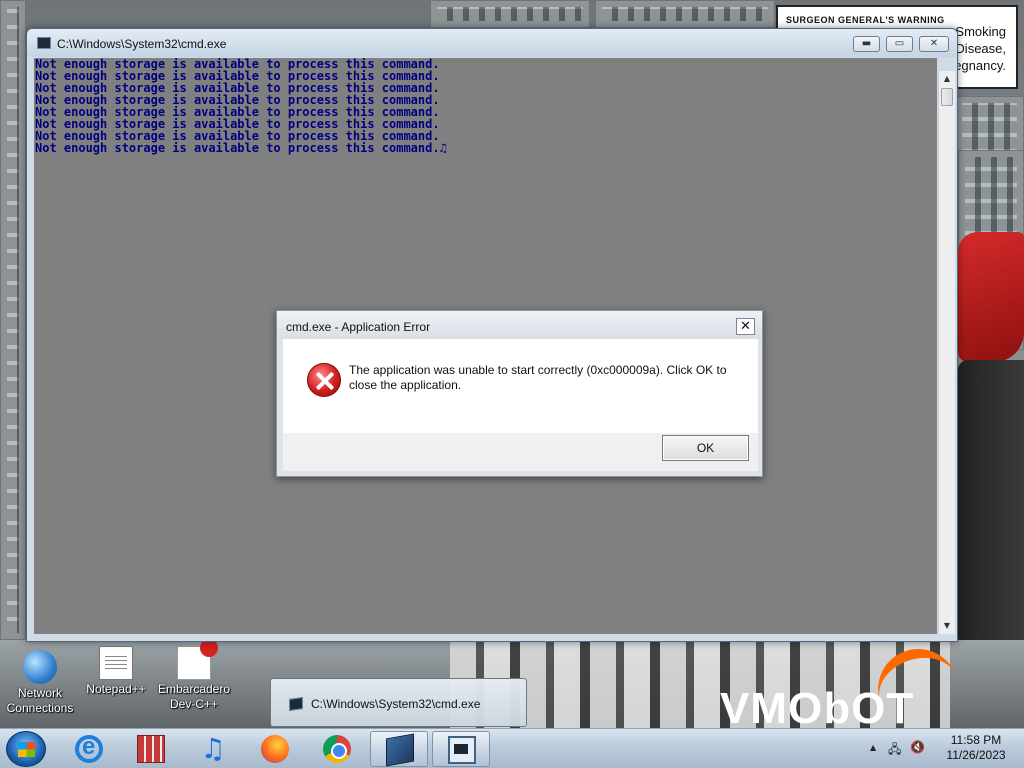 This screenshot has width=1024, height=768. Describe the element at coordinates (947, 626) in the screenshot. I see `scroll-down-arrow-icon: ▼` at that location.